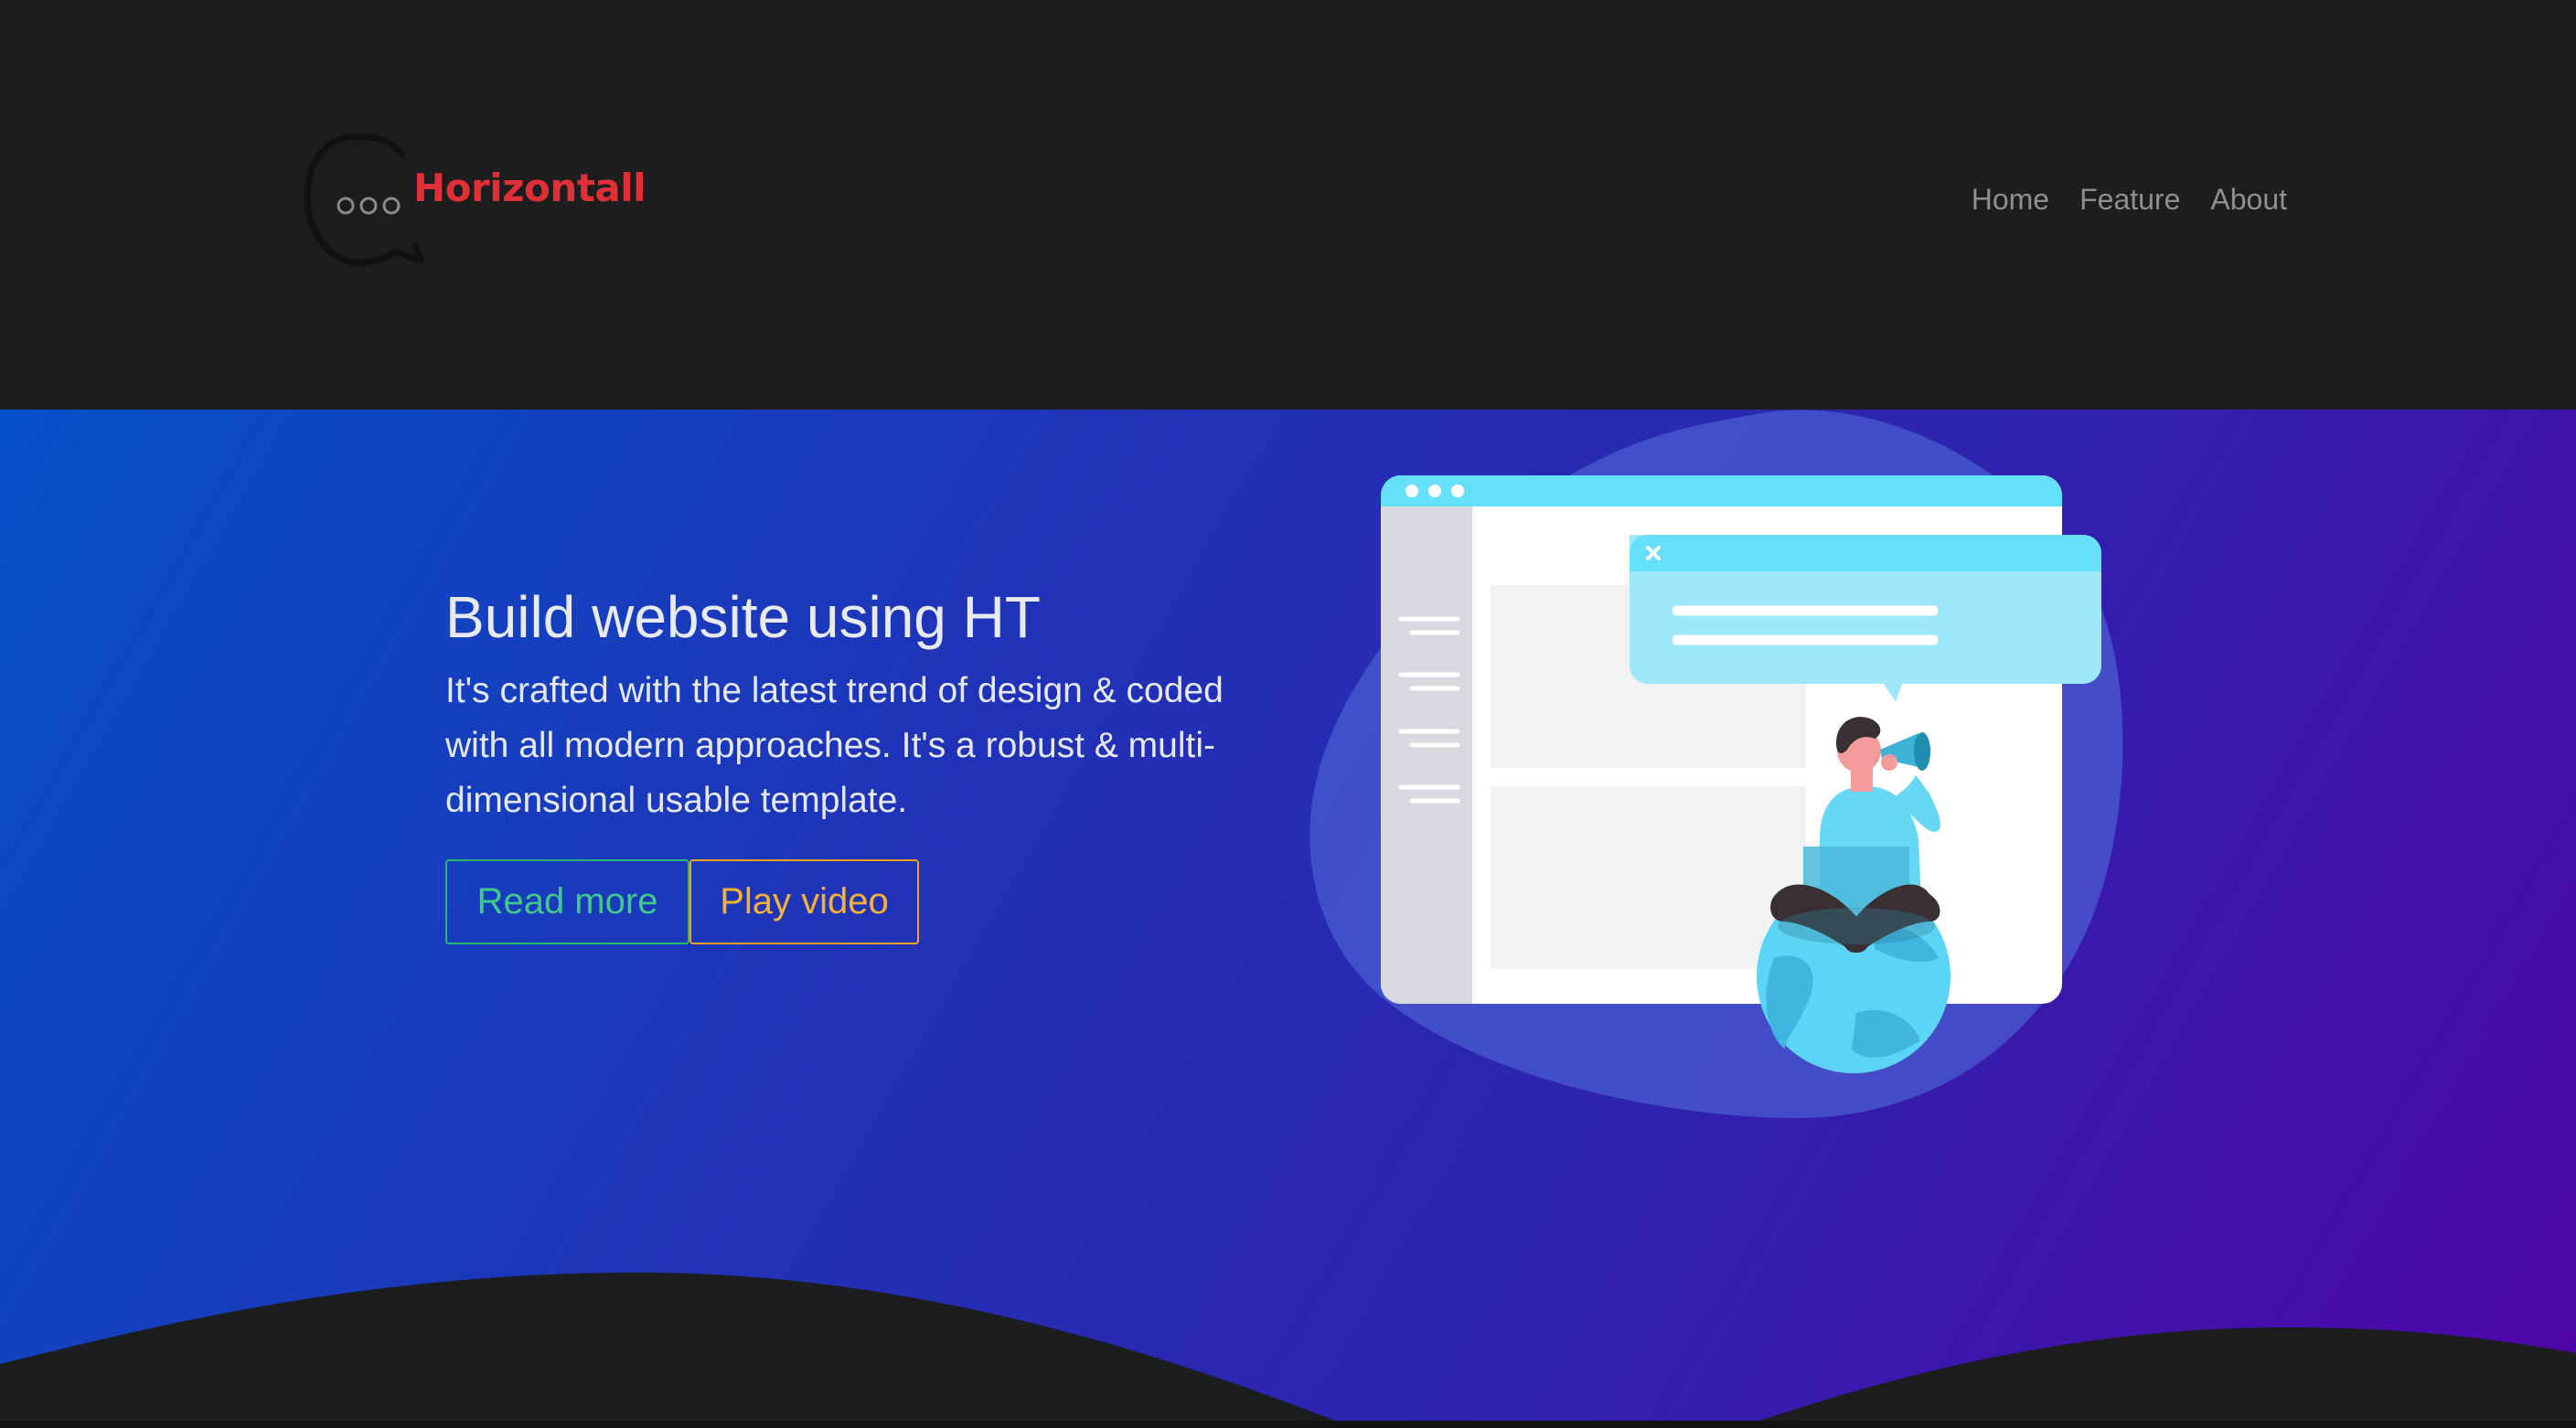  What do you see at coordinates (1865, 619) in the screenshot?
I see `popup-card` at bounding box center [1865, 619].